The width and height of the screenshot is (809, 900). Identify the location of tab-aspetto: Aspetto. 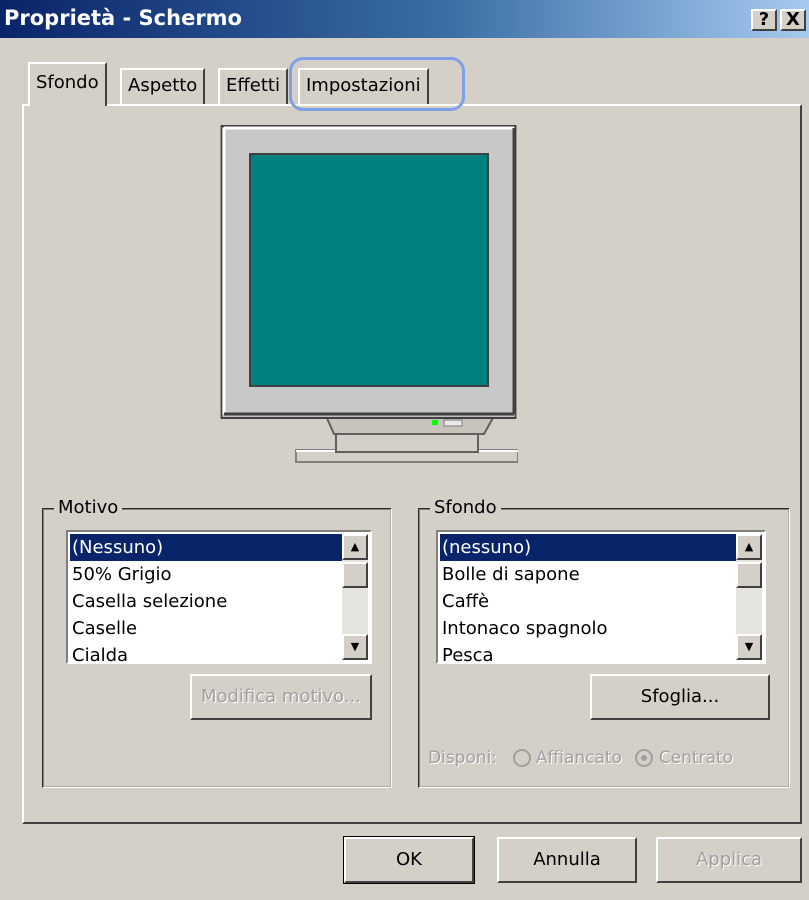
(163, 86).